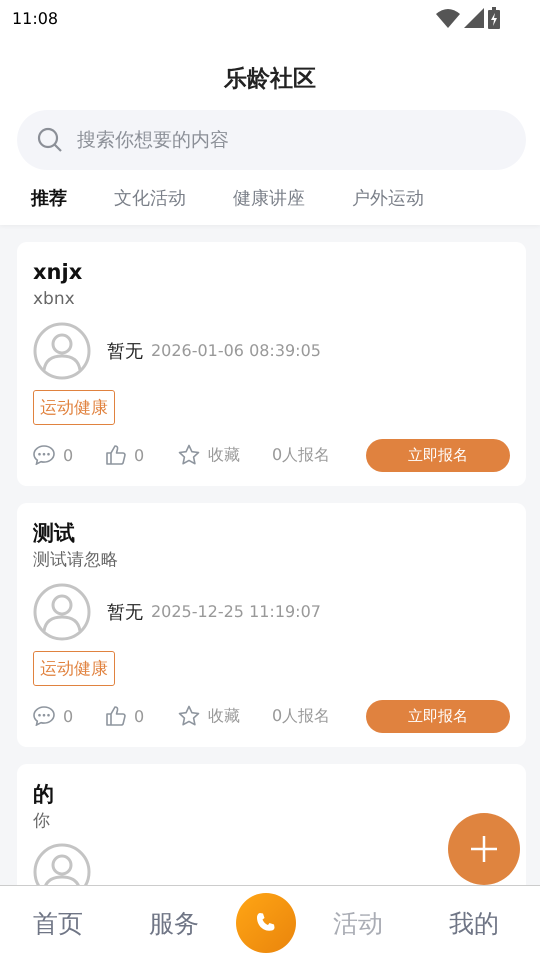 The image size is (540, 960). What do you see at coordinates (474, 923) in the screenshot?
I see `nav-tab: 我的` at bounding box center [474, 923].